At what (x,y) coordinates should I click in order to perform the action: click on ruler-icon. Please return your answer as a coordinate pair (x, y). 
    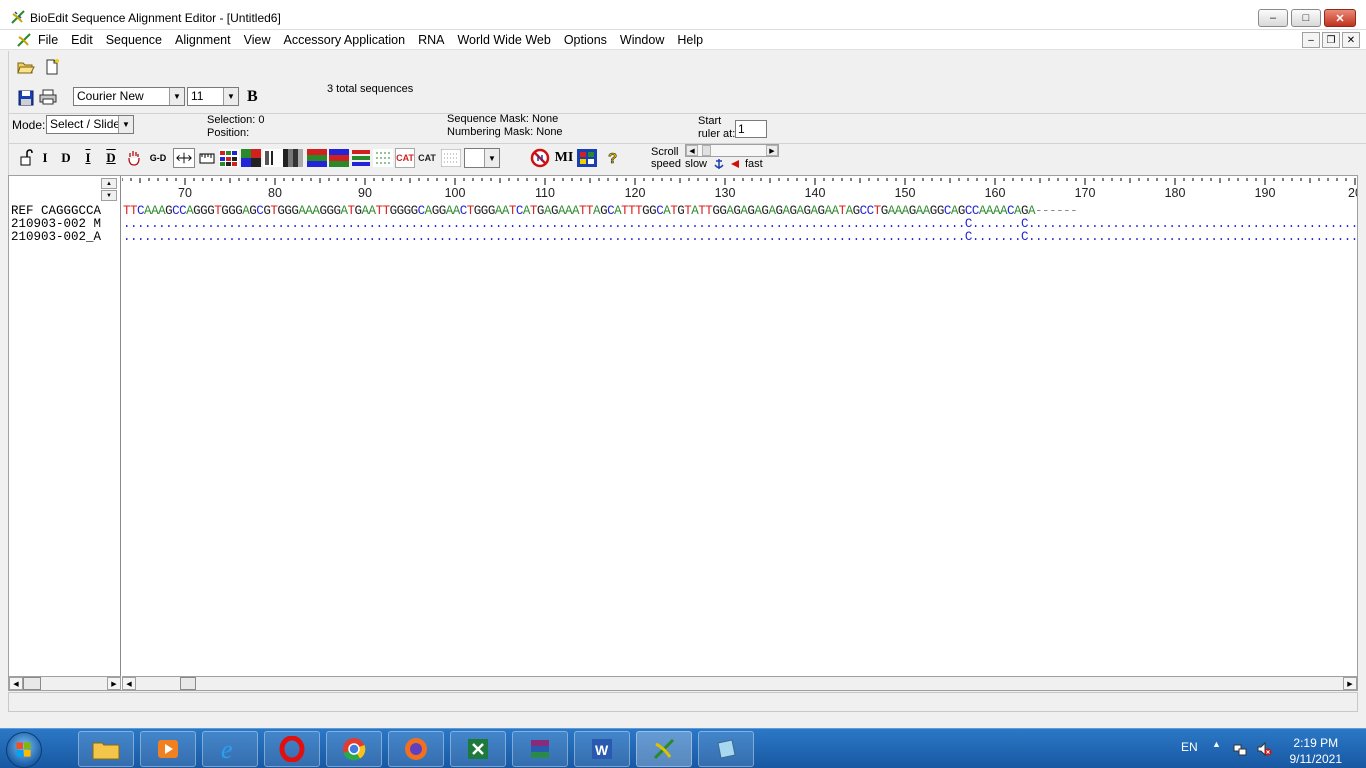
    Looking at the image, I should click on (207, 158).